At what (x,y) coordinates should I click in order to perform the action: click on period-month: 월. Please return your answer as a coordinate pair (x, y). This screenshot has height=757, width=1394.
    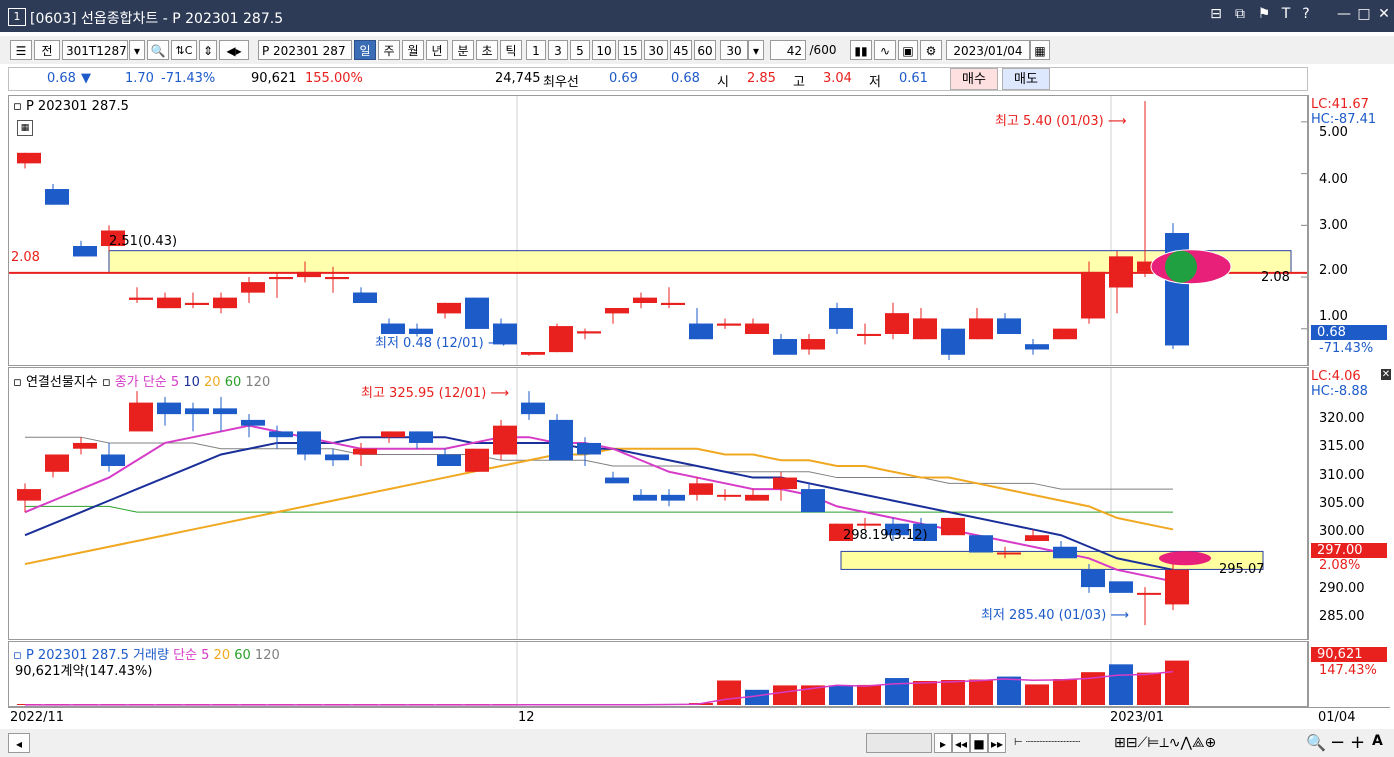
    Looking at the image, I should click on (413, 50).